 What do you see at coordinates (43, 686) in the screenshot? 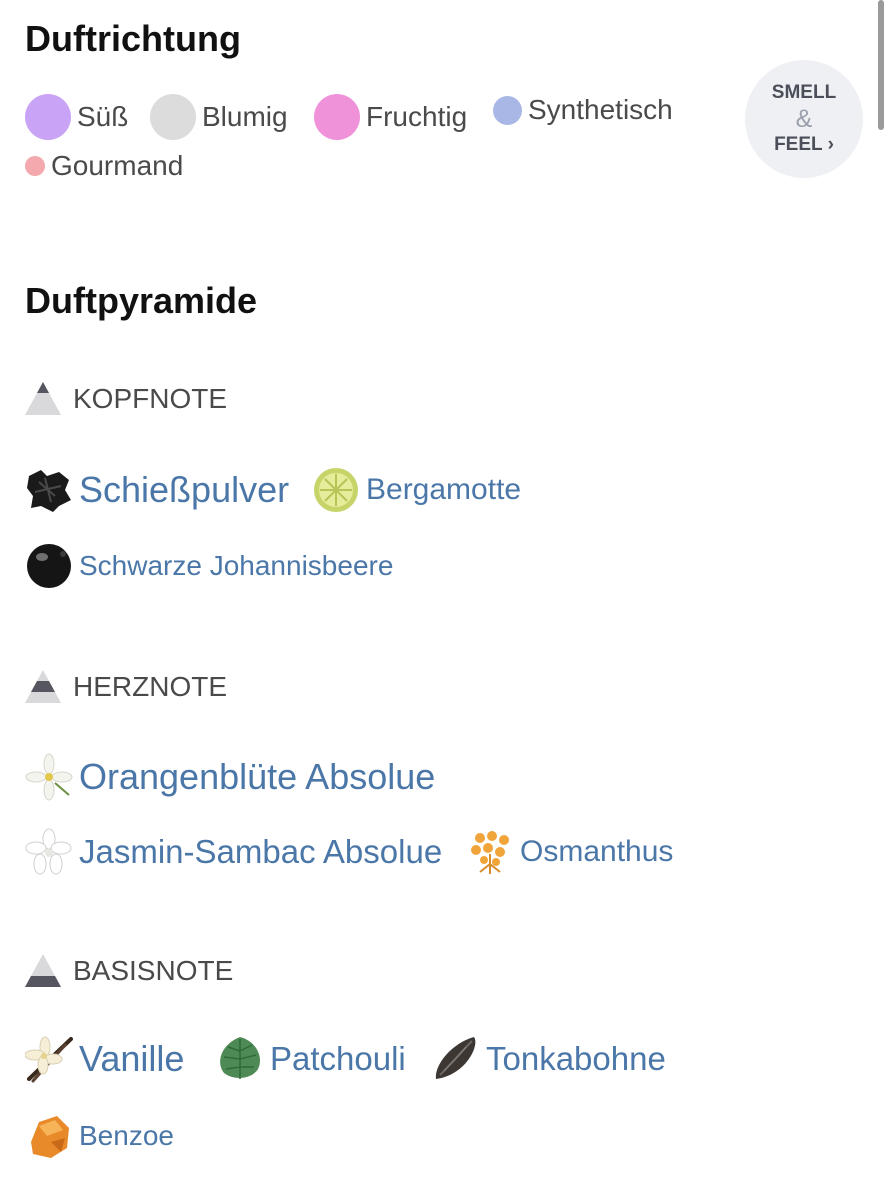
I see `heart-note-pyramid-icon` at bounding box center [43, 686].